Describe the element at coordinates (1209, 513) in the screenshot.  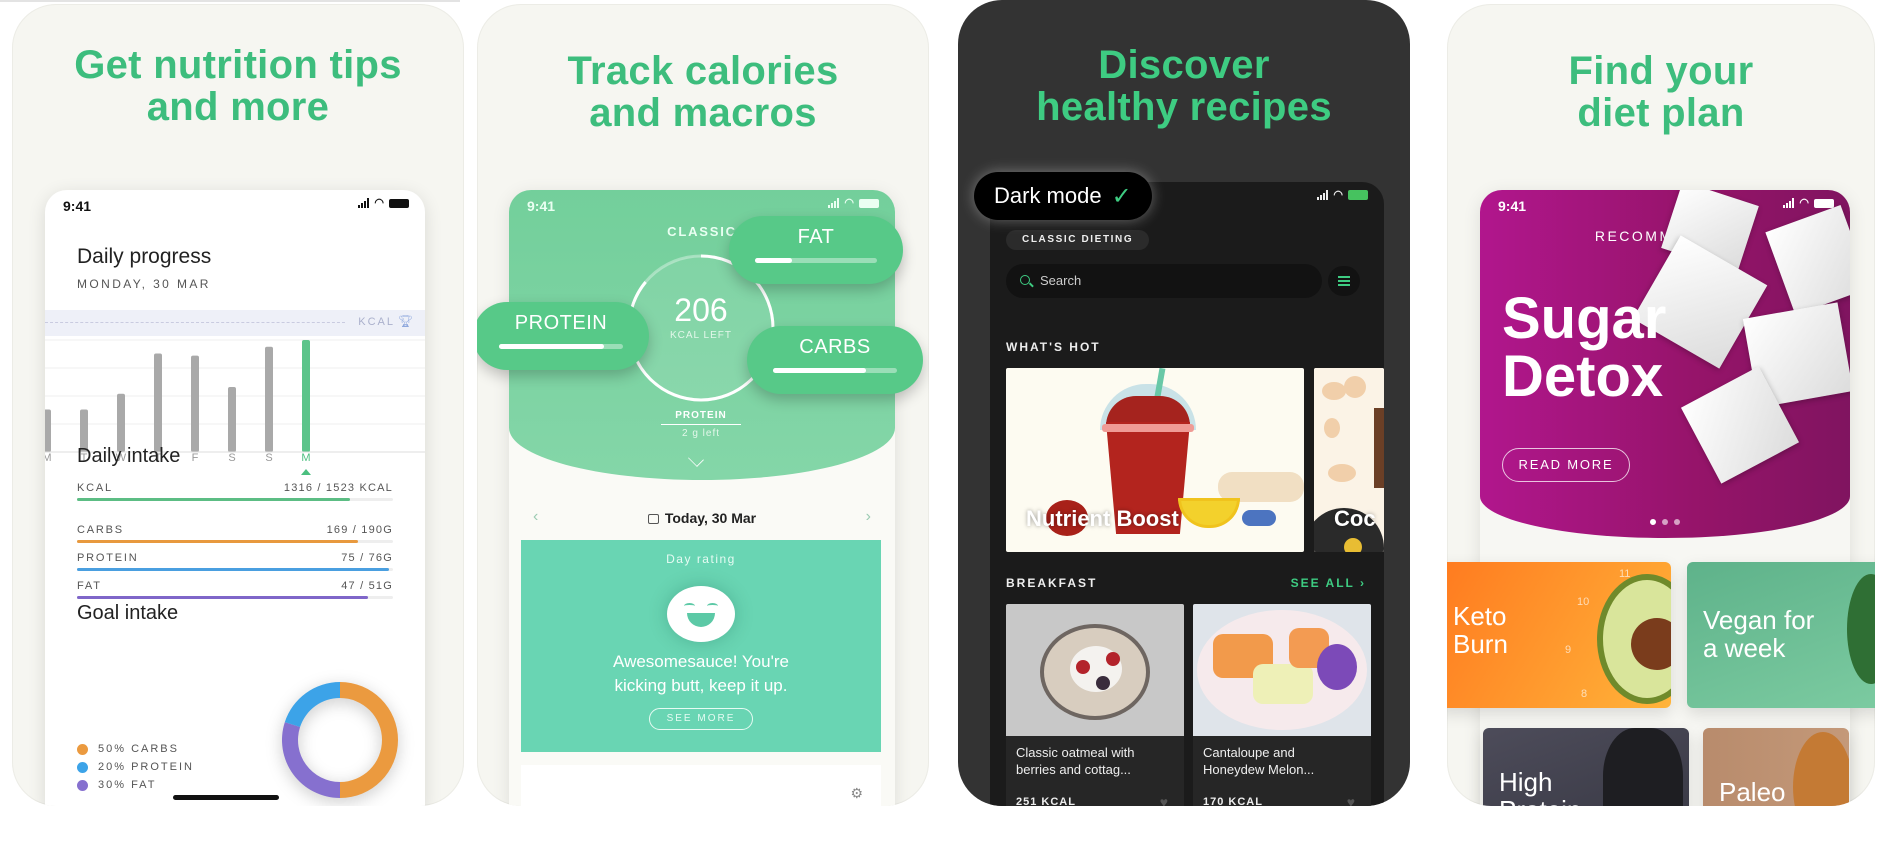
I see `lemon-illustration` at that location.